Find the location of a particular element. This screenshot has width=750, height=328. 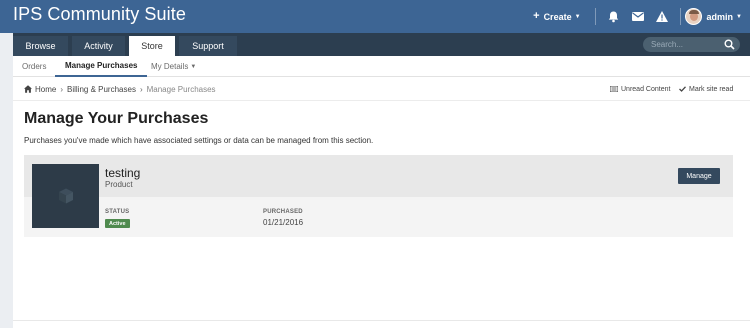

subnav-my-details: My Details ▼ is located at coordinates (173, 66).